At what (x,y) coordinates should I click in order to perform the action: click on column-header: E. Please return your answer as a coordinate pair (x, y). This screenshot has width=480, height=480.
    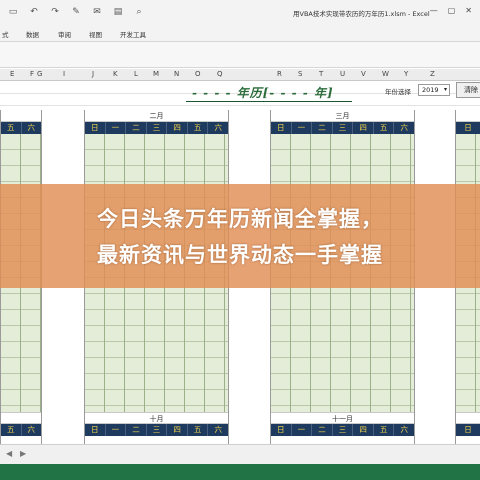
    Looking at the image, I should click on (12, 74).